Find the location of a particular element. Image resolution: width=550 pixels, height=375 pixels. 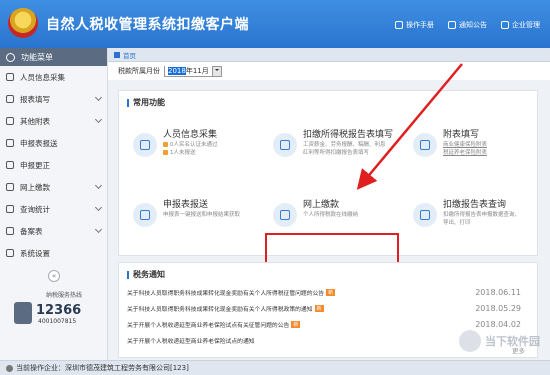

period-label: 税款所属月份 is located at coordinates (139, 71).